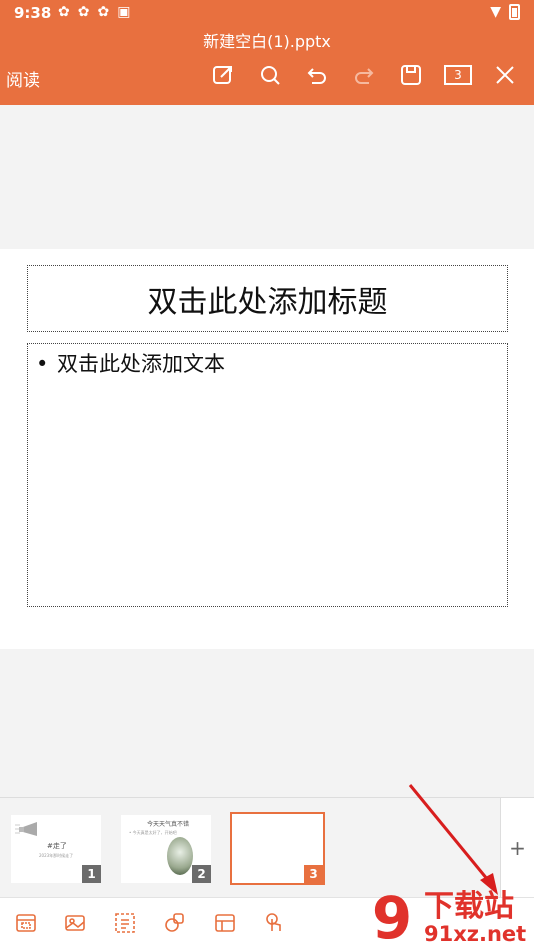 The width and height of the screenshot is (534, 950). I want to click on page-count: 3, so click(458, 75).